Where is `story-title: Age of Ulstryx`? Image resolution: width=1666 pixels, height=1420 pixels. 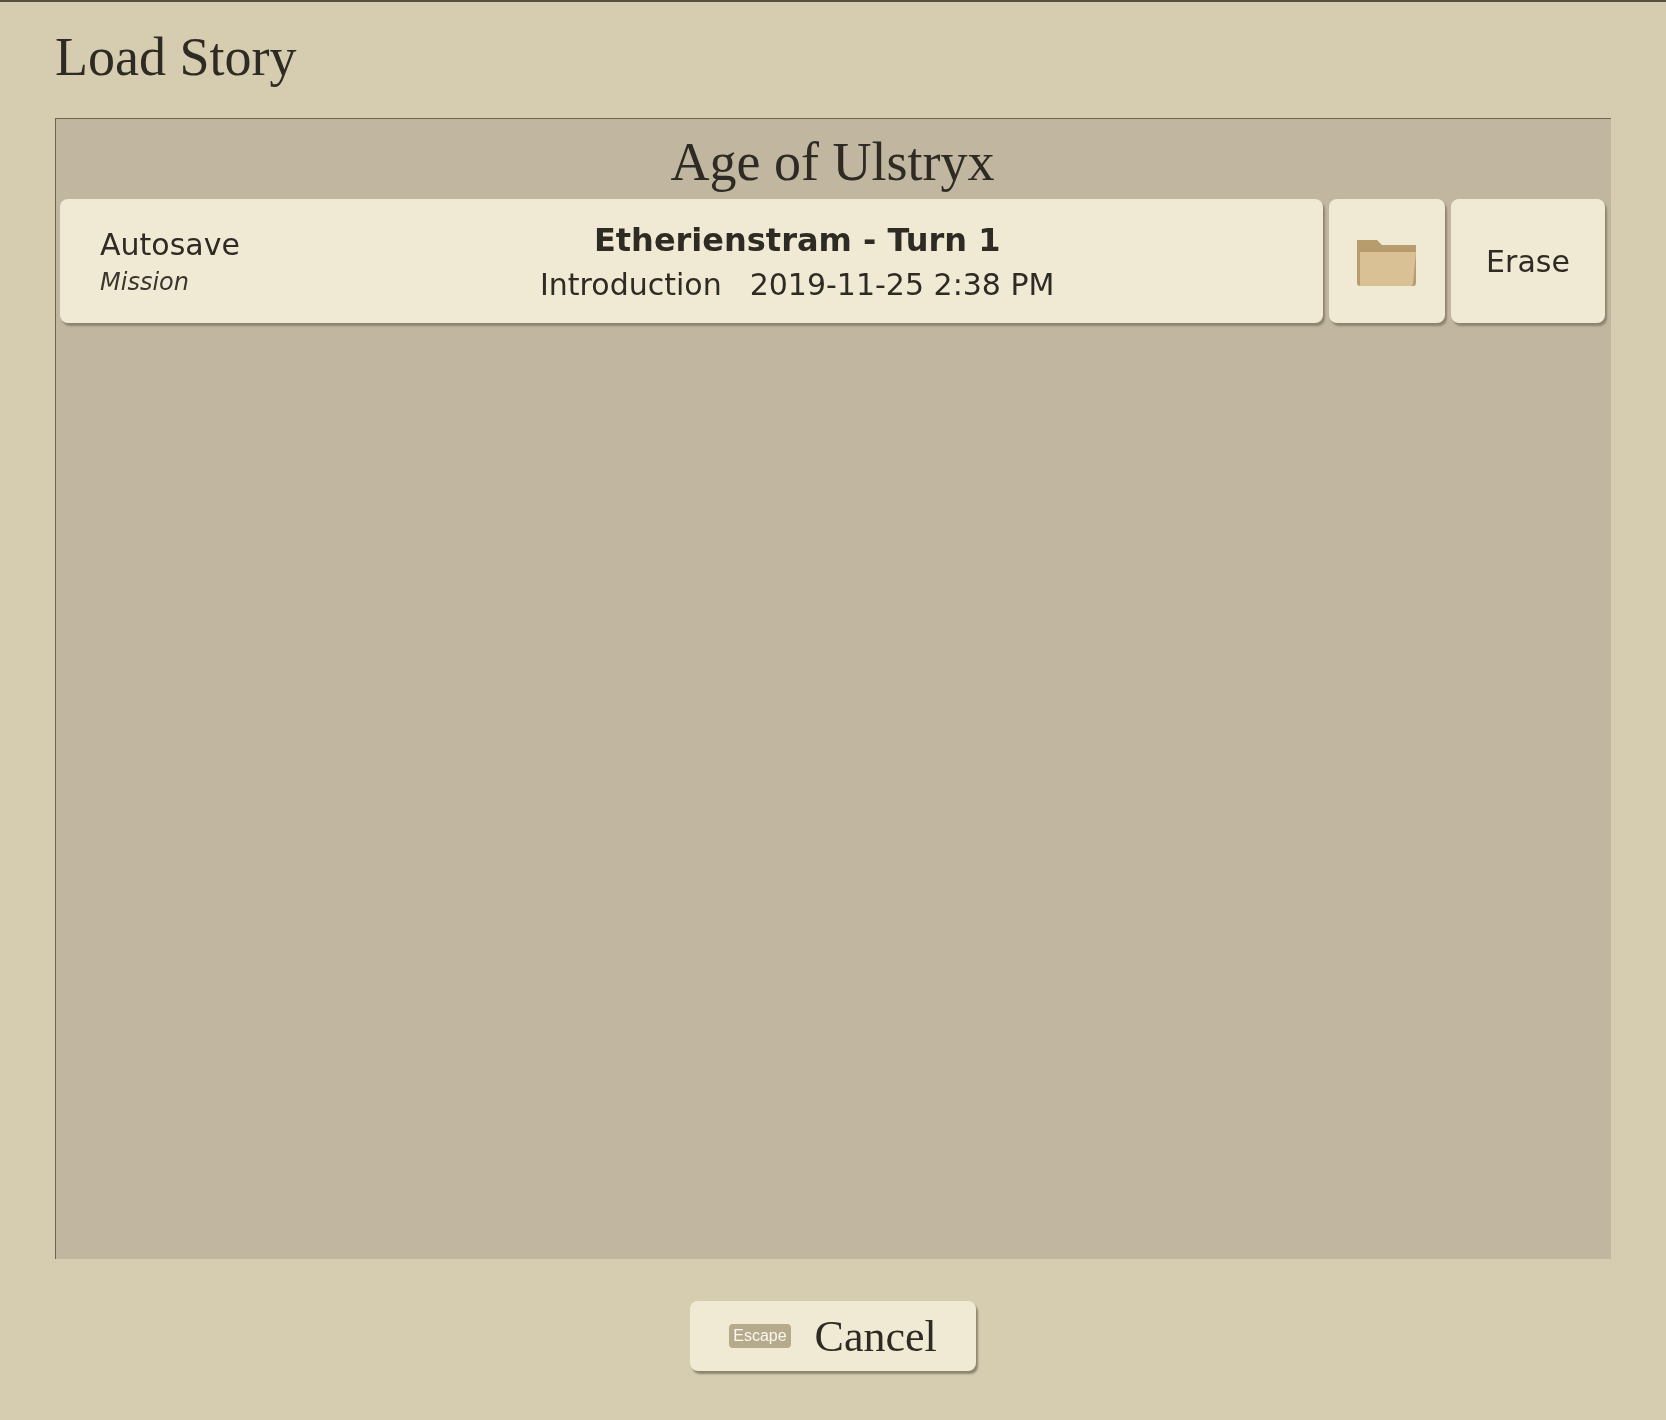
story-title: Age of Ulstryx is located at coordinates (832, 162).